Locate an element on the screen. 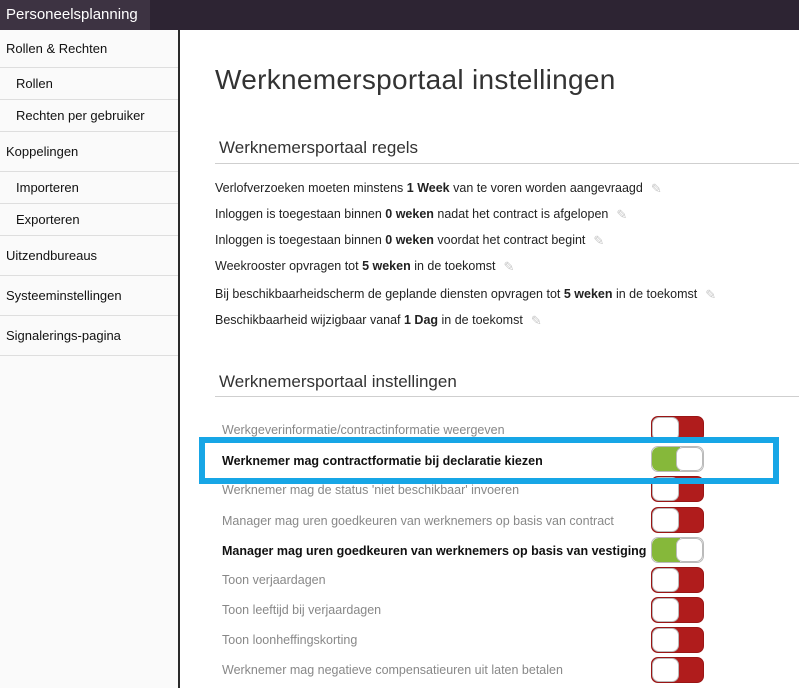  setting-label: Toon leeftijd bij verjaardagen is located at coordinates (302, 610).